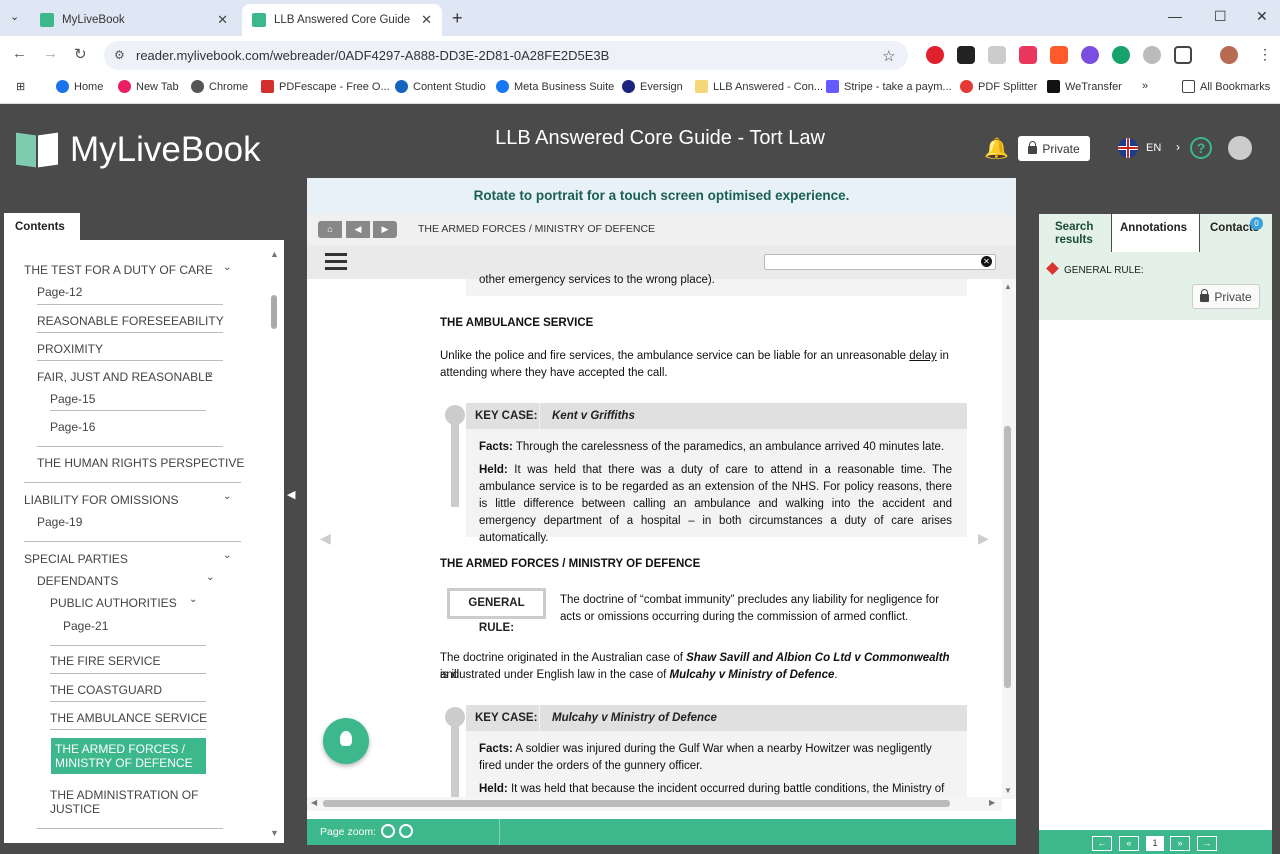  Describe the element at coordinates (101, 500) in the screenshot. I see `toc-item: LIABILITY FOR OMISSIONS` at that location.